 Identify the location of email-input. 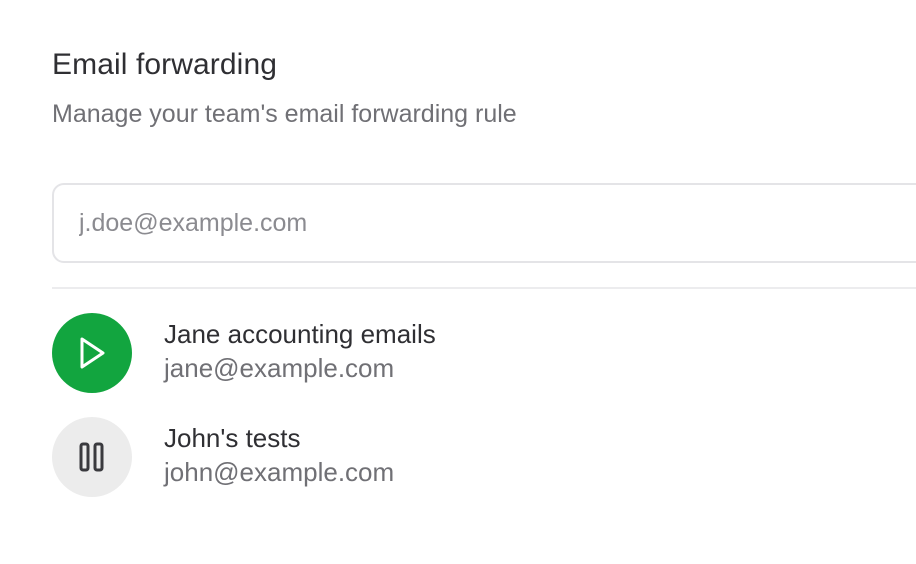
(484, 223).